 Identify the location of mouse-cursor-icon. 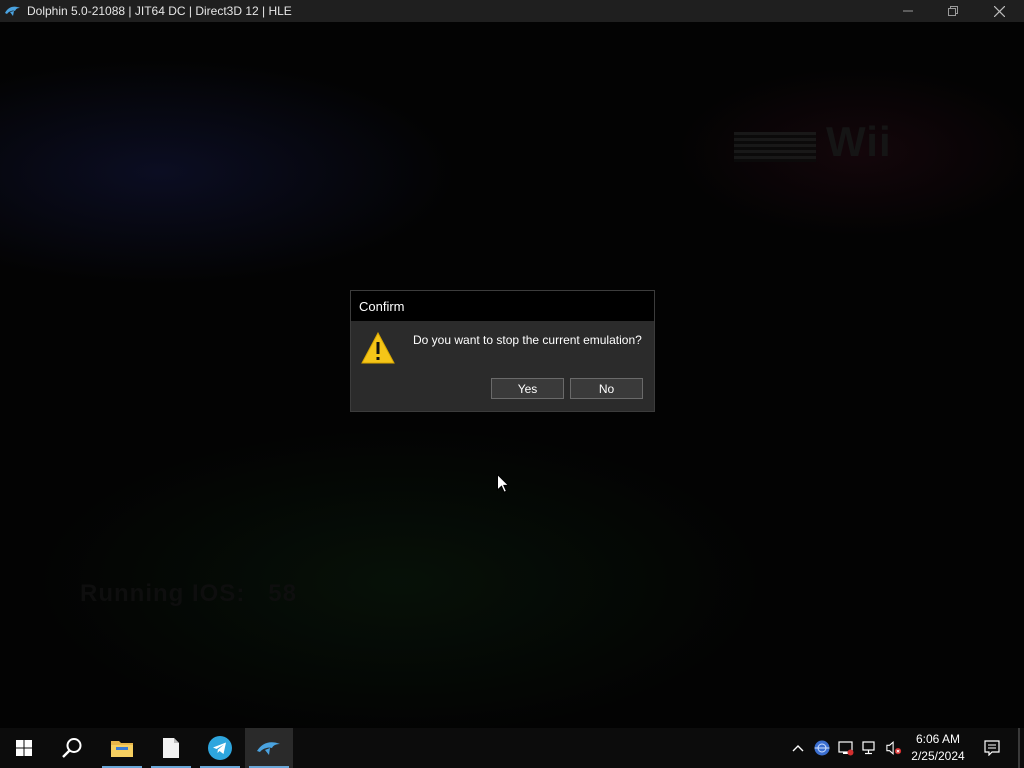
(503, 485).